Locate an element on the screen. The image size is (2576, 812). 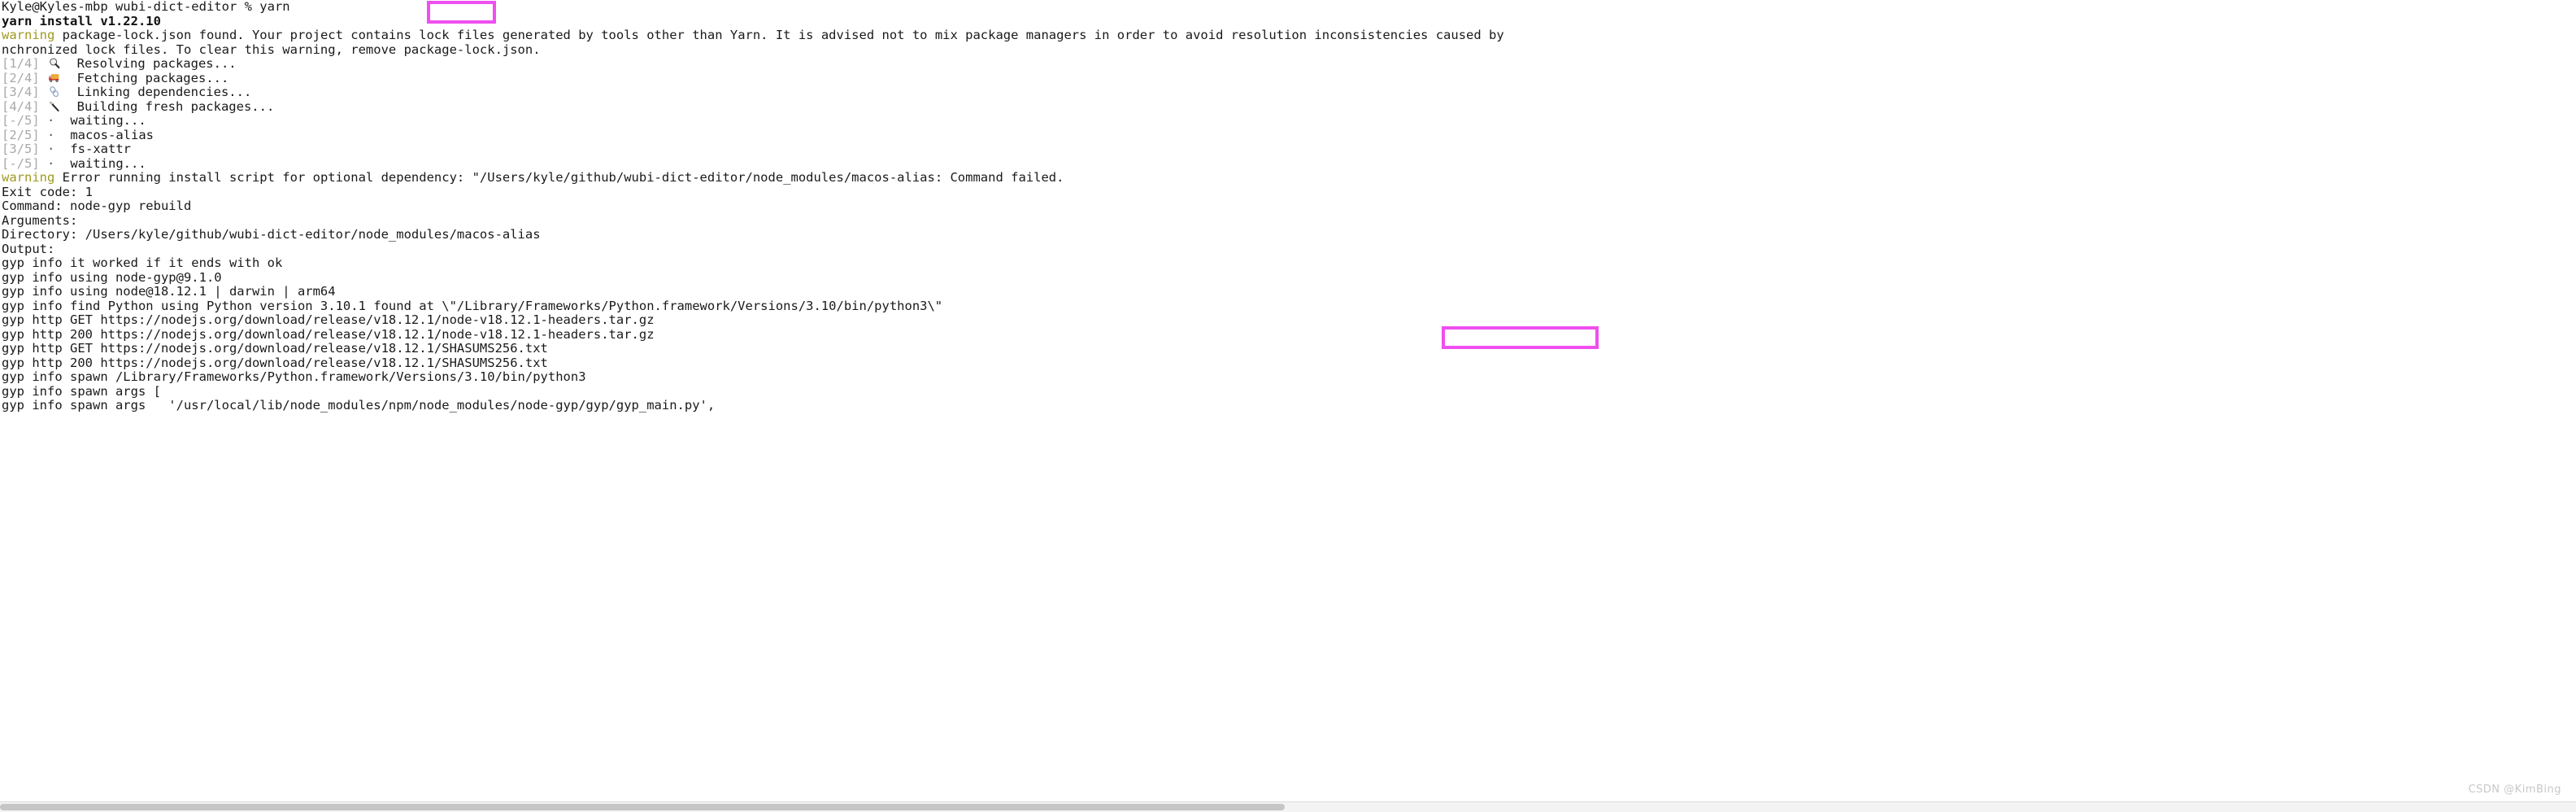
line-segment: Arguments: is located at coordinates (44, 220).